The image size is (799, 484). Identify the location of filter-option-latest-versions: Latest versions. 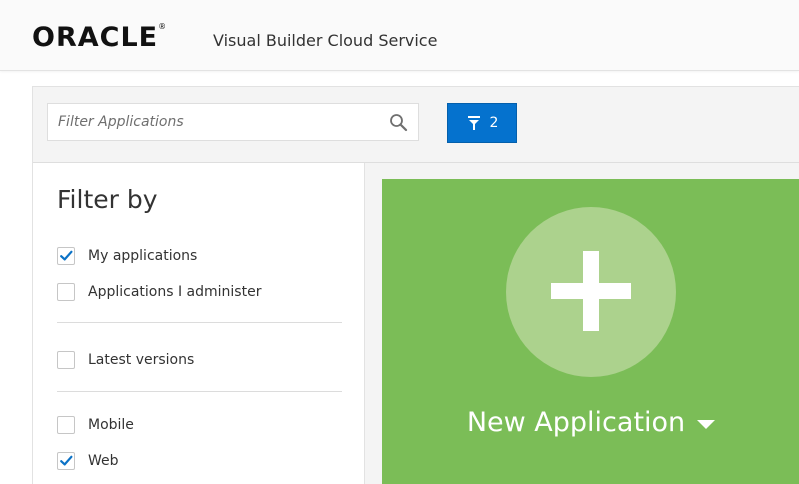
(125, 360).